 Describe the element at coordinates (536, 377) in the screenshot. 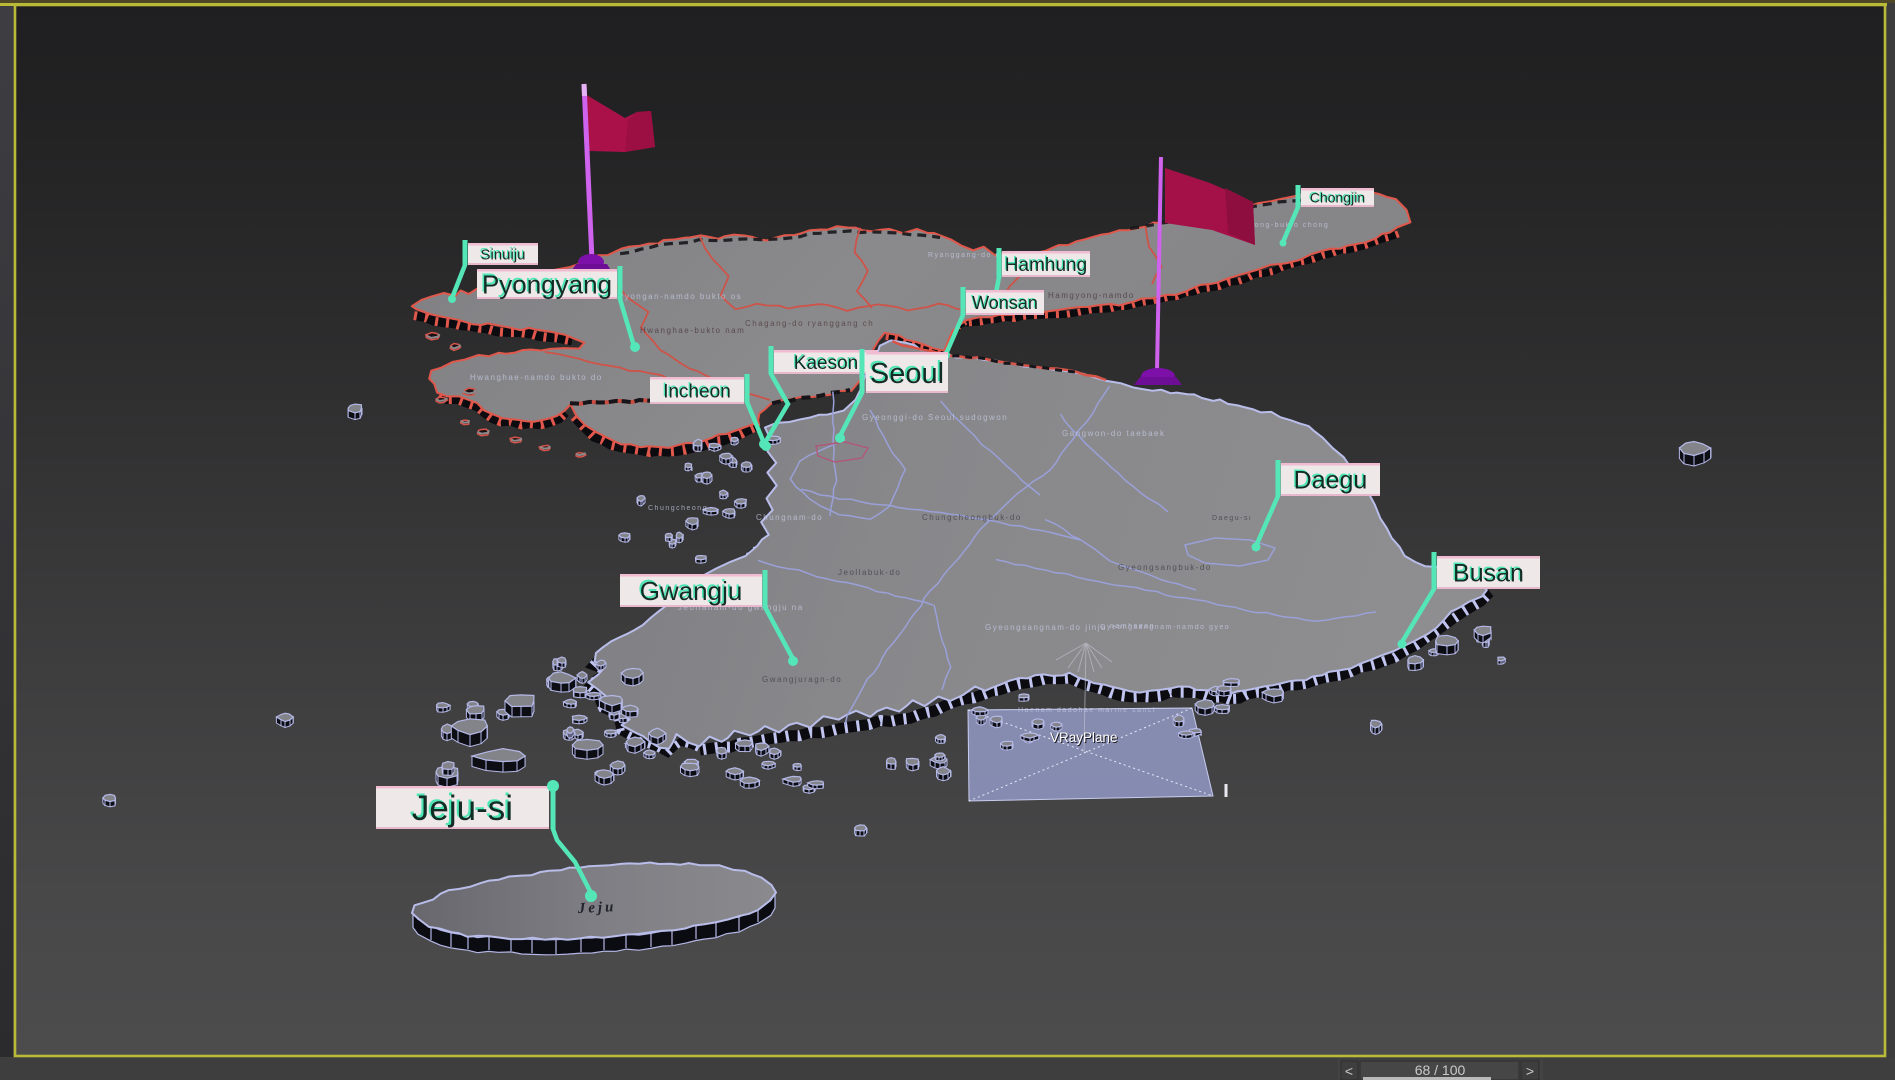

I see `svg-text: Hwanghae-namdo bukto do` at that location.